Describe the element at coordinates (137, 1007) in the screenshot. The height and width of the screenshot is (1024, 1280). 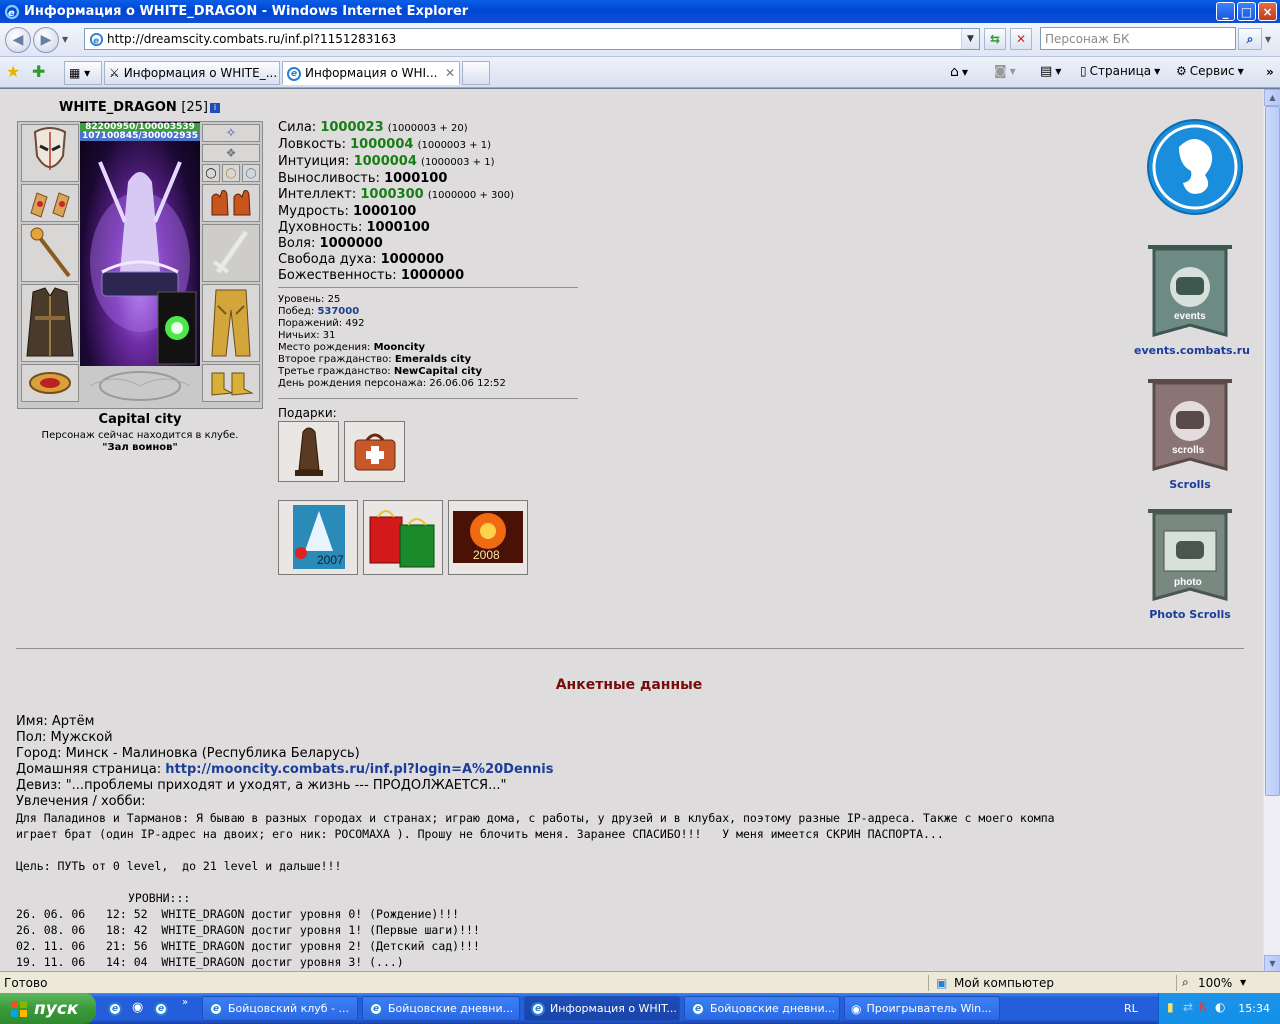
I see `quicklaunch-media-icon: ◉` at that location.